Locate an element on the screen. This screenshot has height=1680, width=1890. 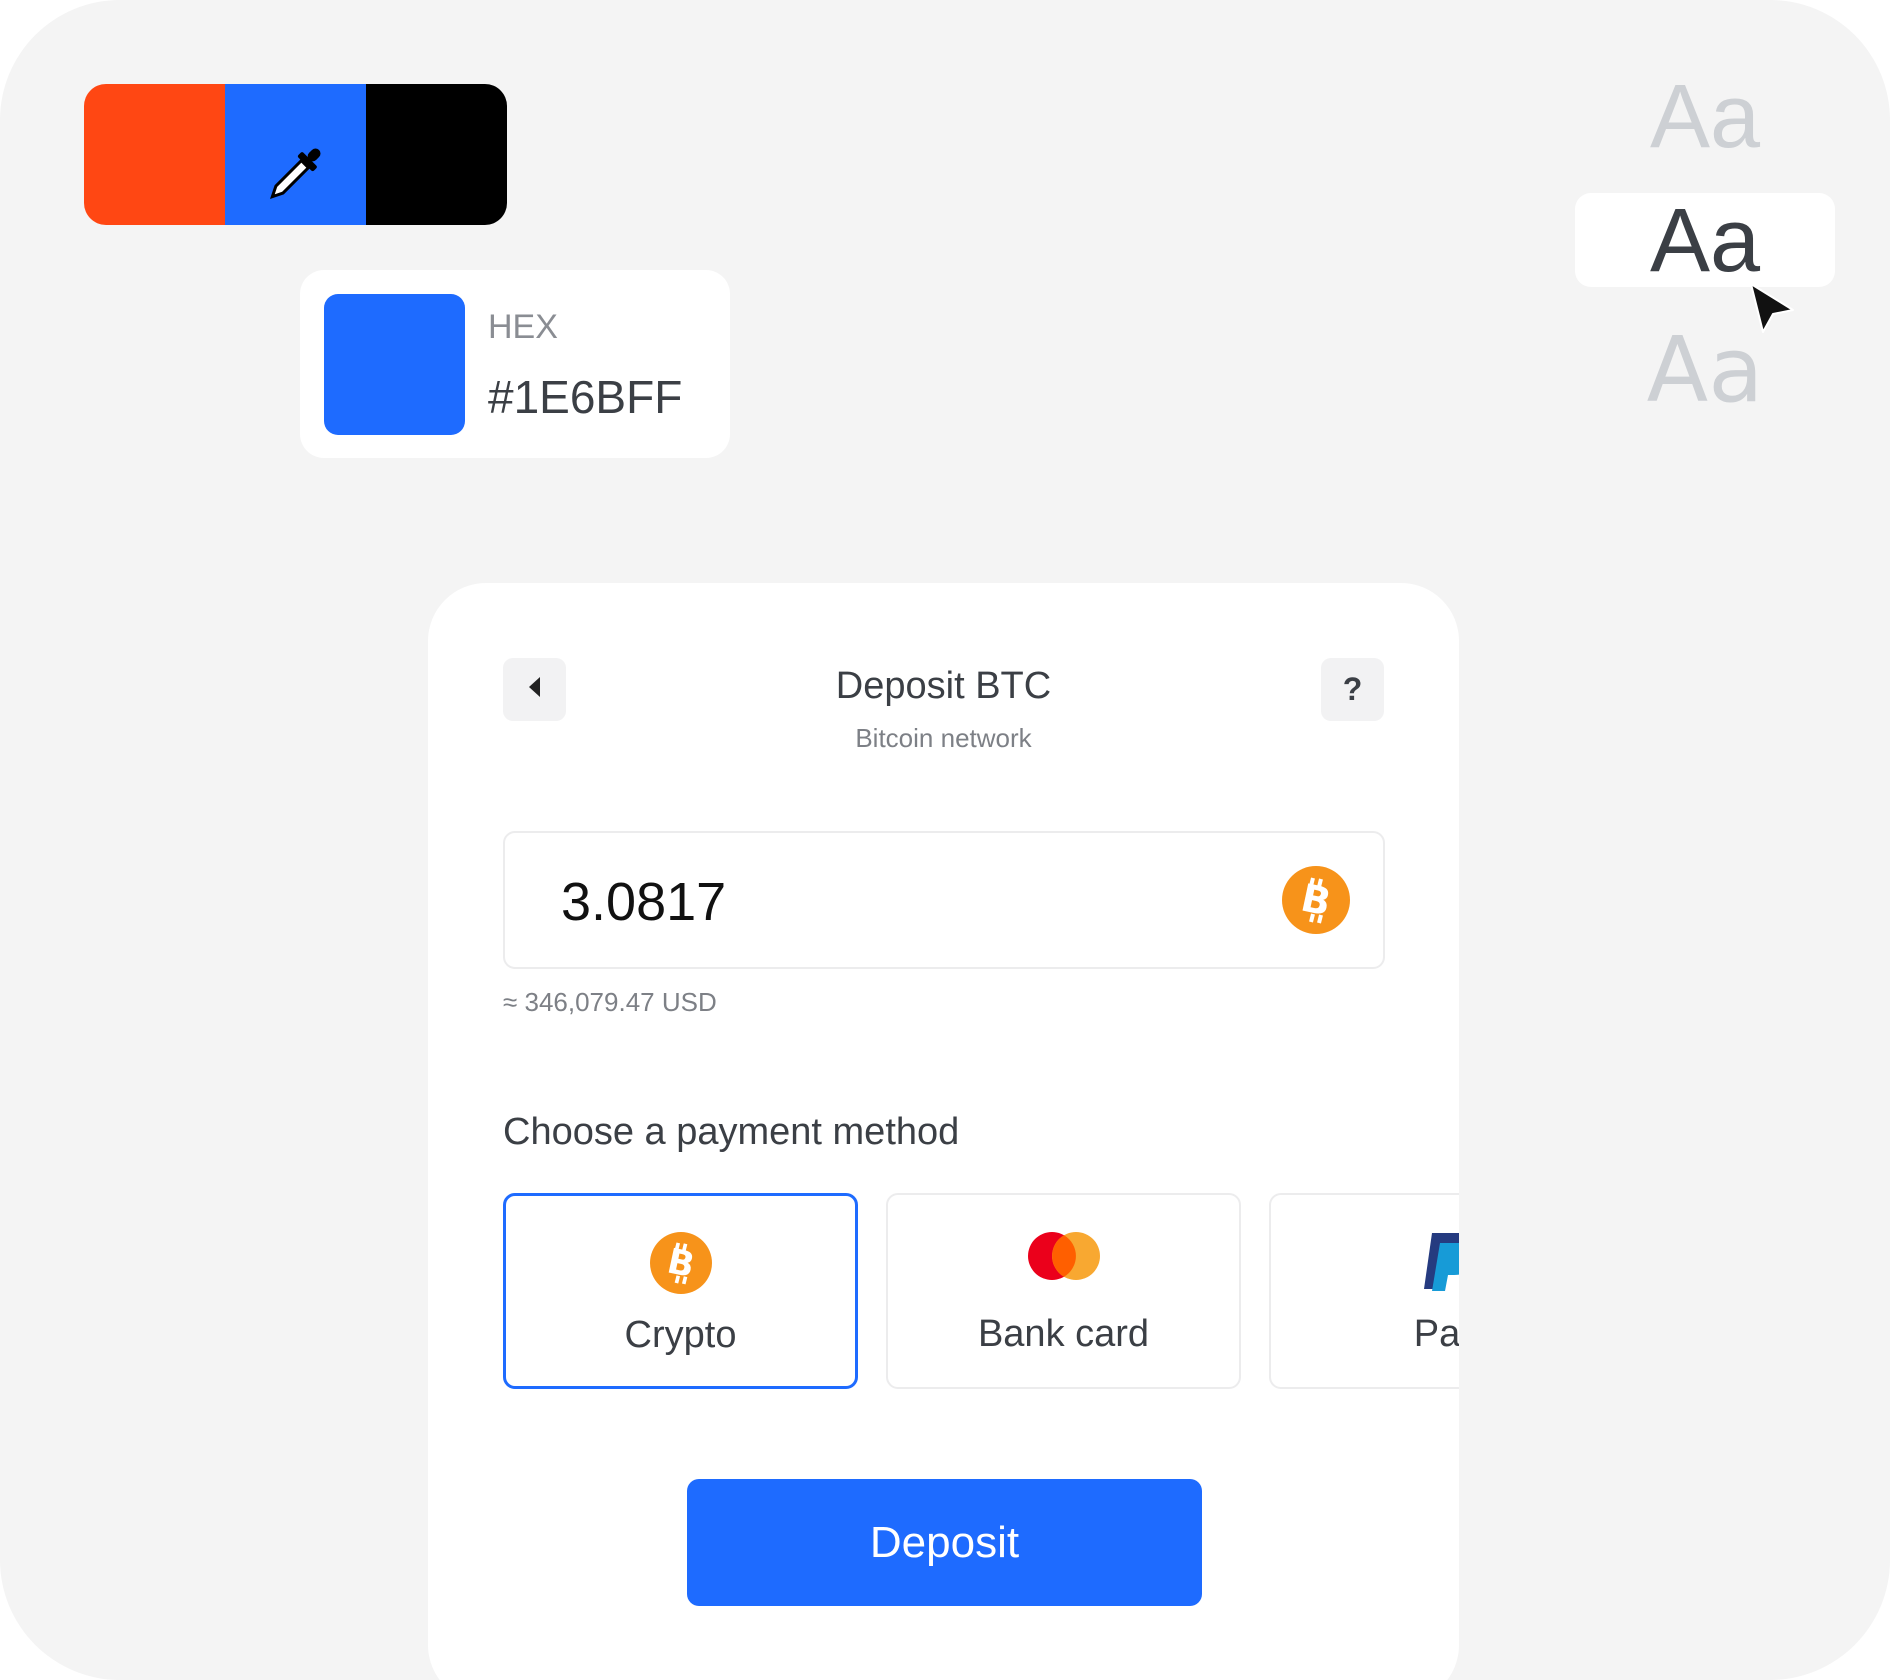
color-palette is located at coordinates (295, 154).